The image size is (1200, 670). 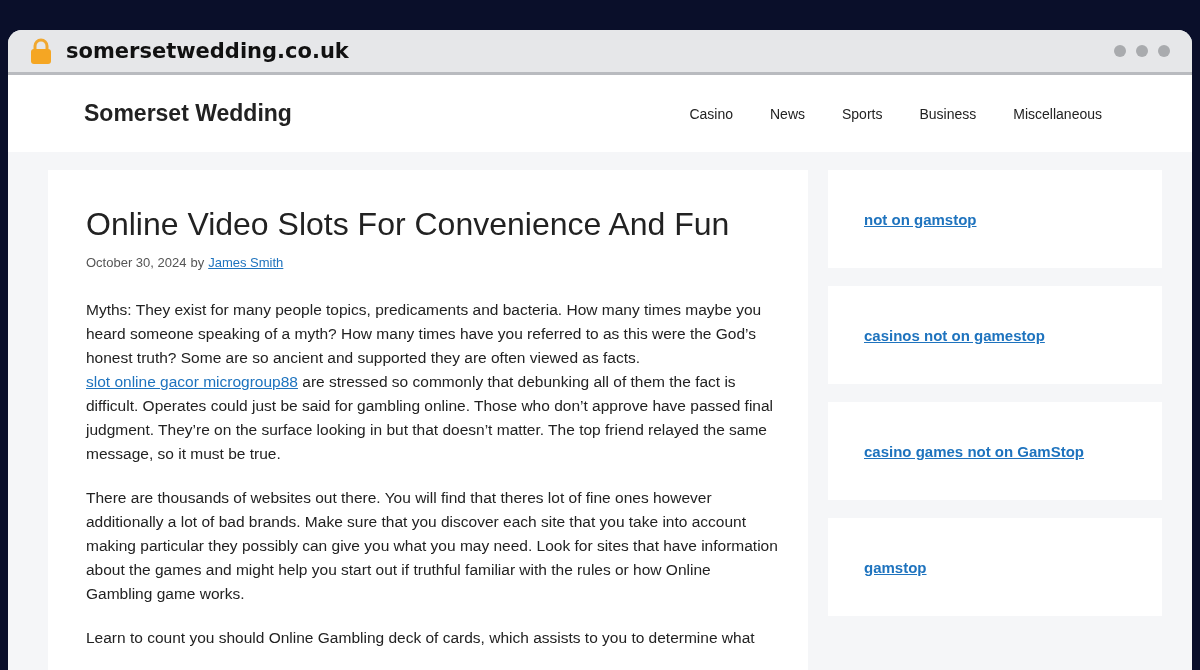 What do you see at coordinates (432, 546) in the screenshot?
I see `article-paragraph: There are thousands of websites out there. You will find that theres lot of fine ones however additionally a lot of bad brands. Make sure that you discover each site that you take into account making particular they possibly can give you what you may need. Look for sites that have information about the games and might help you start out if truthful familiar with the rules or how Online Gambling game works.` at bounding box center [432, 546].